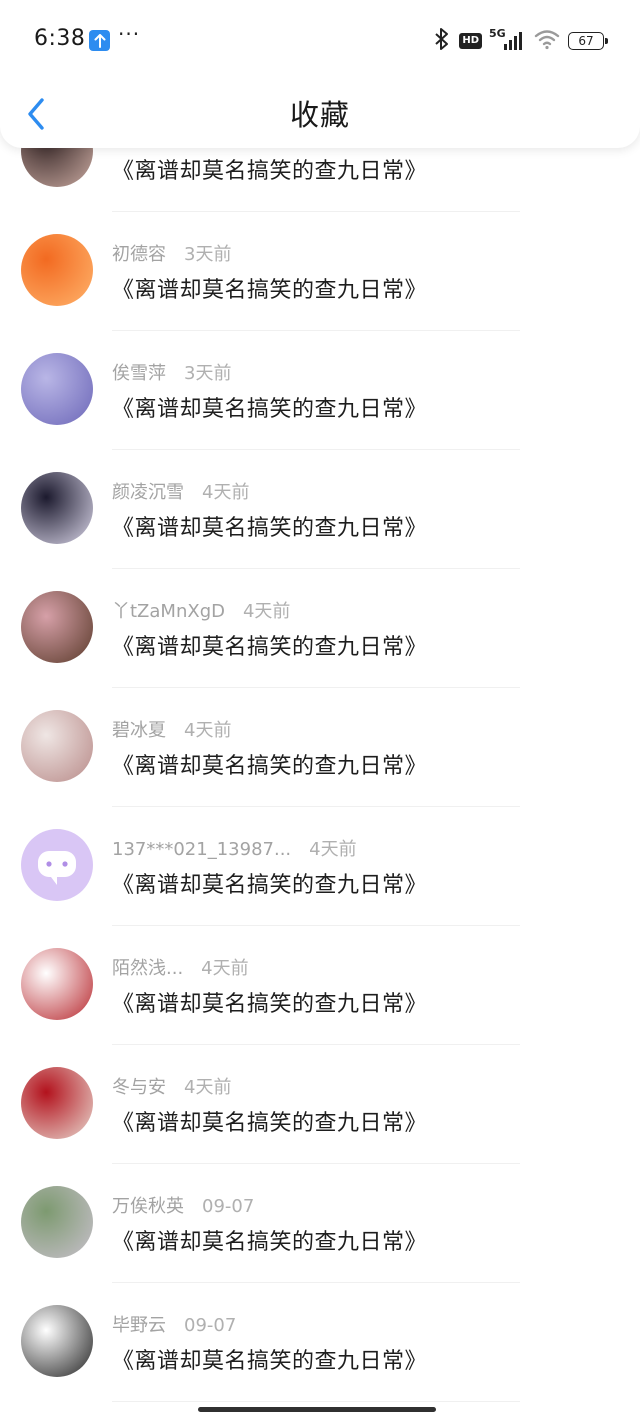 This screenshot has height=1422, width=640. Describe the element at coordinates (139, 1086) in the screenshot. I see `username: 冬与安` at that location.